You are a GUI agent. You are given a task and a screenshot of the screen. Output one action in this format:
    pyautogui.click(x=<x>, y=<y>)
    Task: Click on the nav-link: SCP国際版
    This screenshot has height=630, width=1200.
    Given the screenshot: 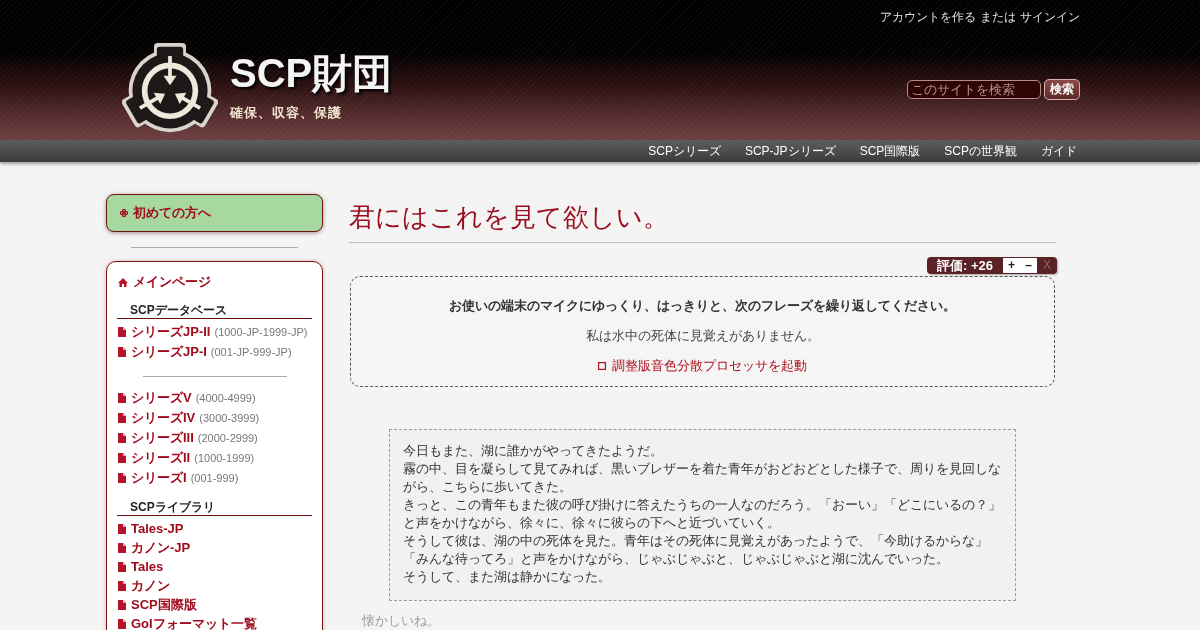 What is the action you would take?
    pyautogui.click(x=890, y=151)
    